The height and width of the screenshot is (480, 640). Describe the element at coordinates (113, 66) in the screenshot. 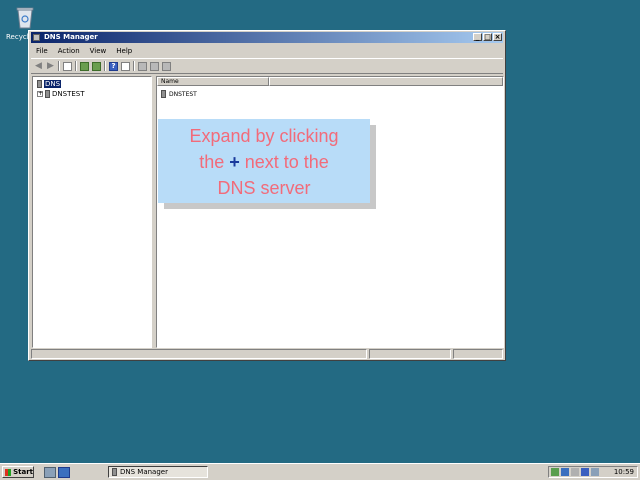

I see `help-icon: ?` at that location.